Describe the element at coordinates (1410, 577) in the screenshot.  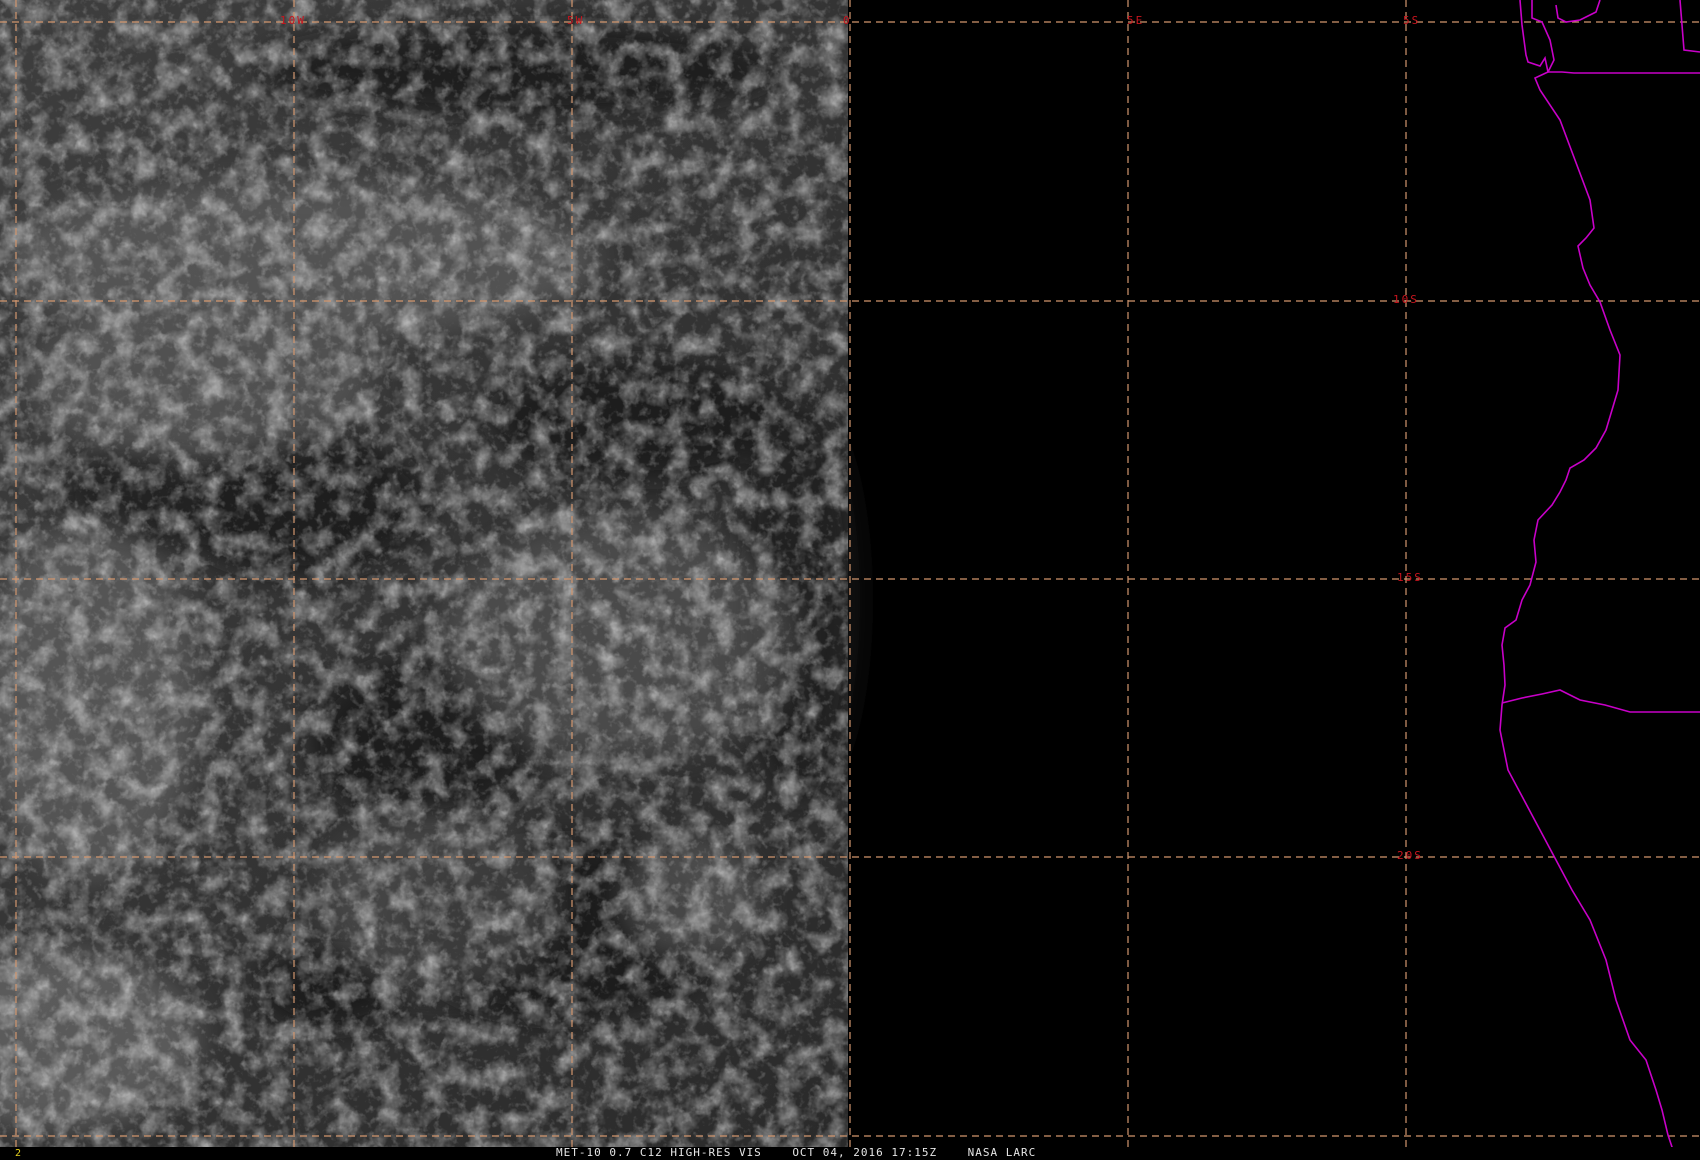
I see `latitude-label-15s: 15S` at that location.